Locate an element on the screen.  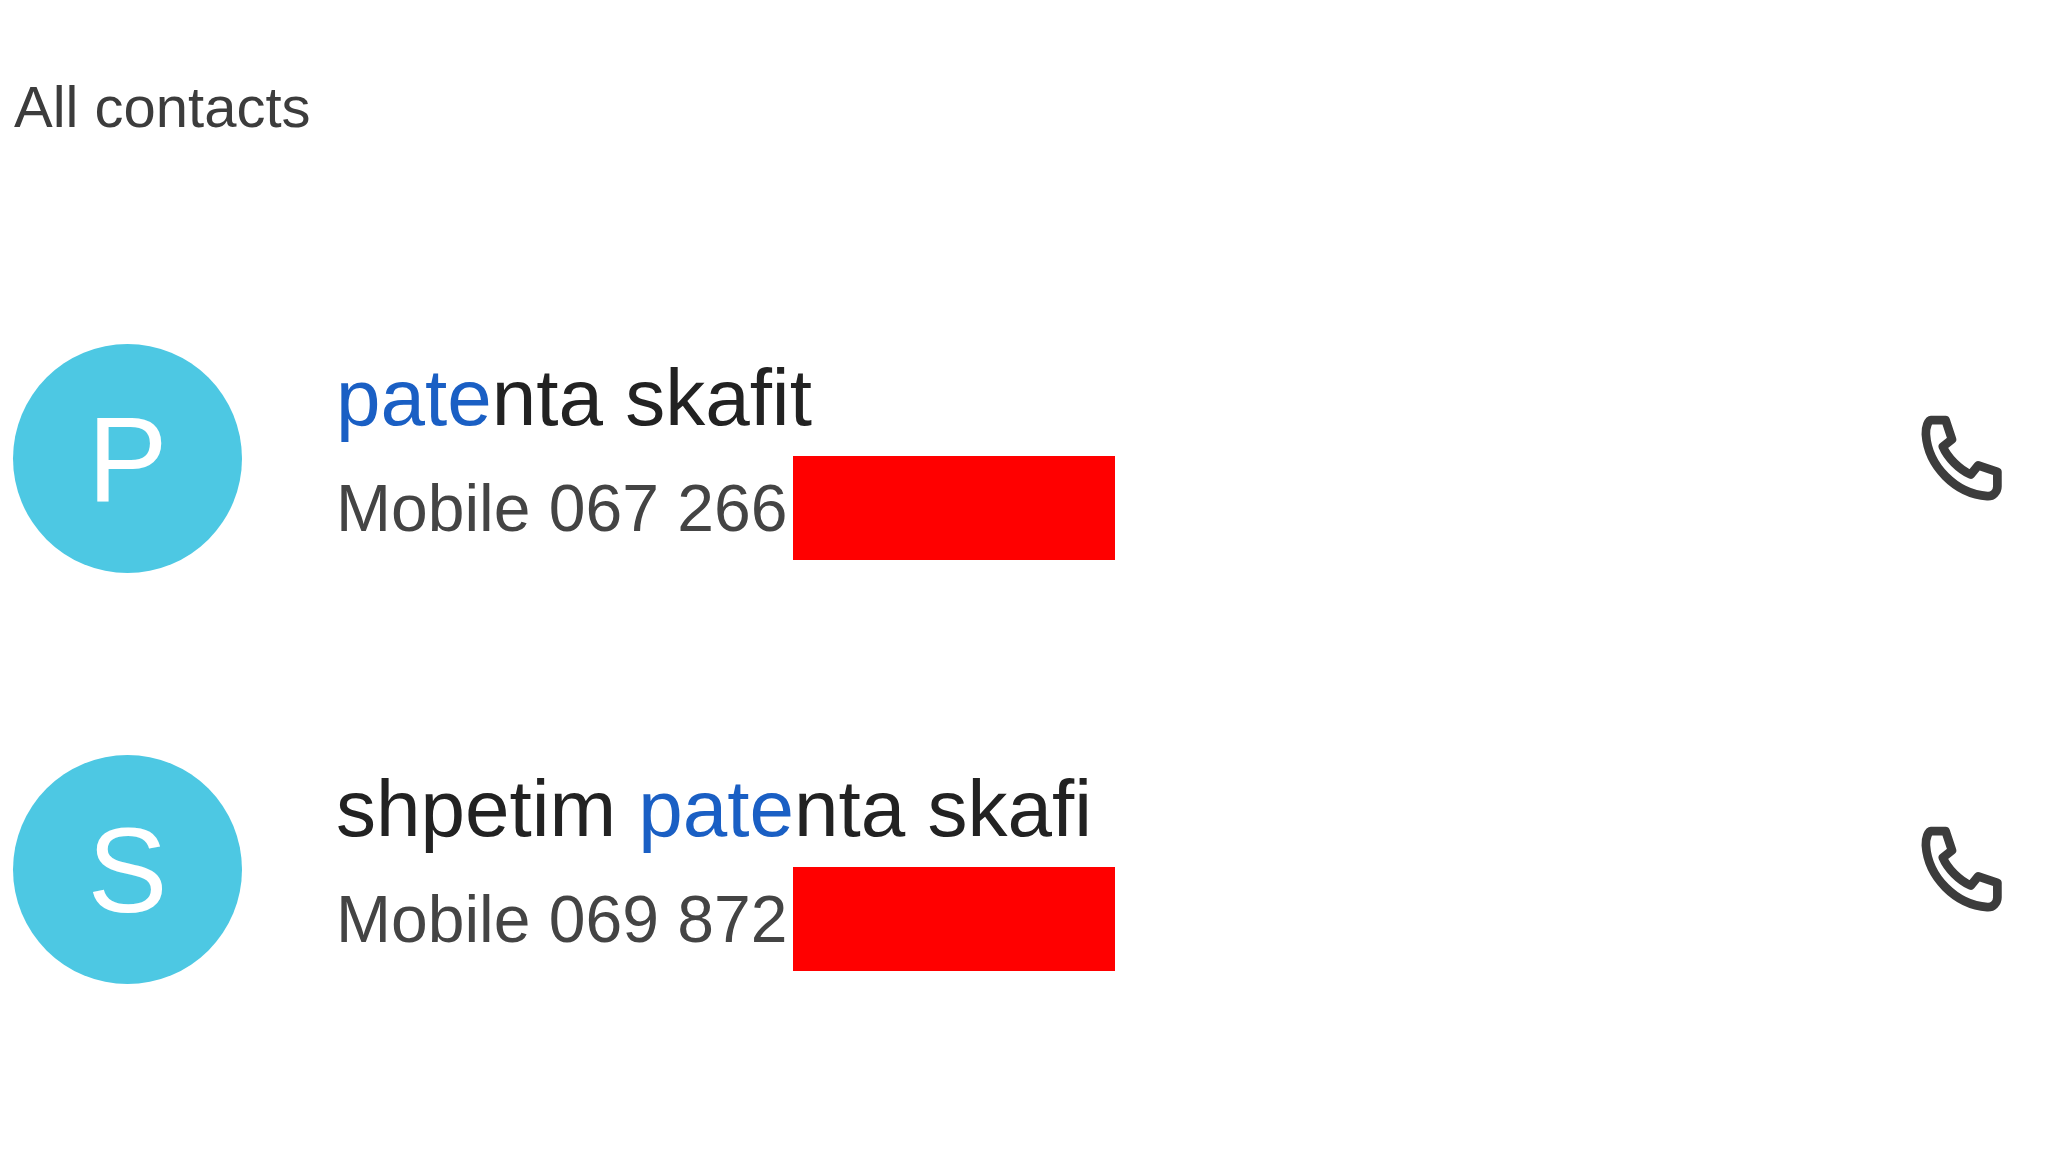
phone-number: Mobile 067 266 is located at coordinates (562, 507).